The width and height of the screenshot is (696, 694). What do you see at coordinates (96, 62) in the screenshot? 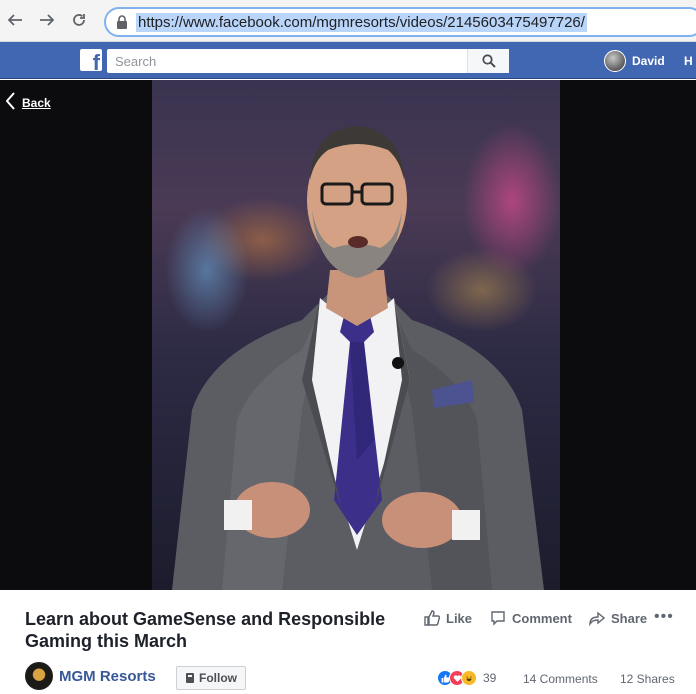
I see `facebook-logo-letter: f` at bounding box center [96, 62].